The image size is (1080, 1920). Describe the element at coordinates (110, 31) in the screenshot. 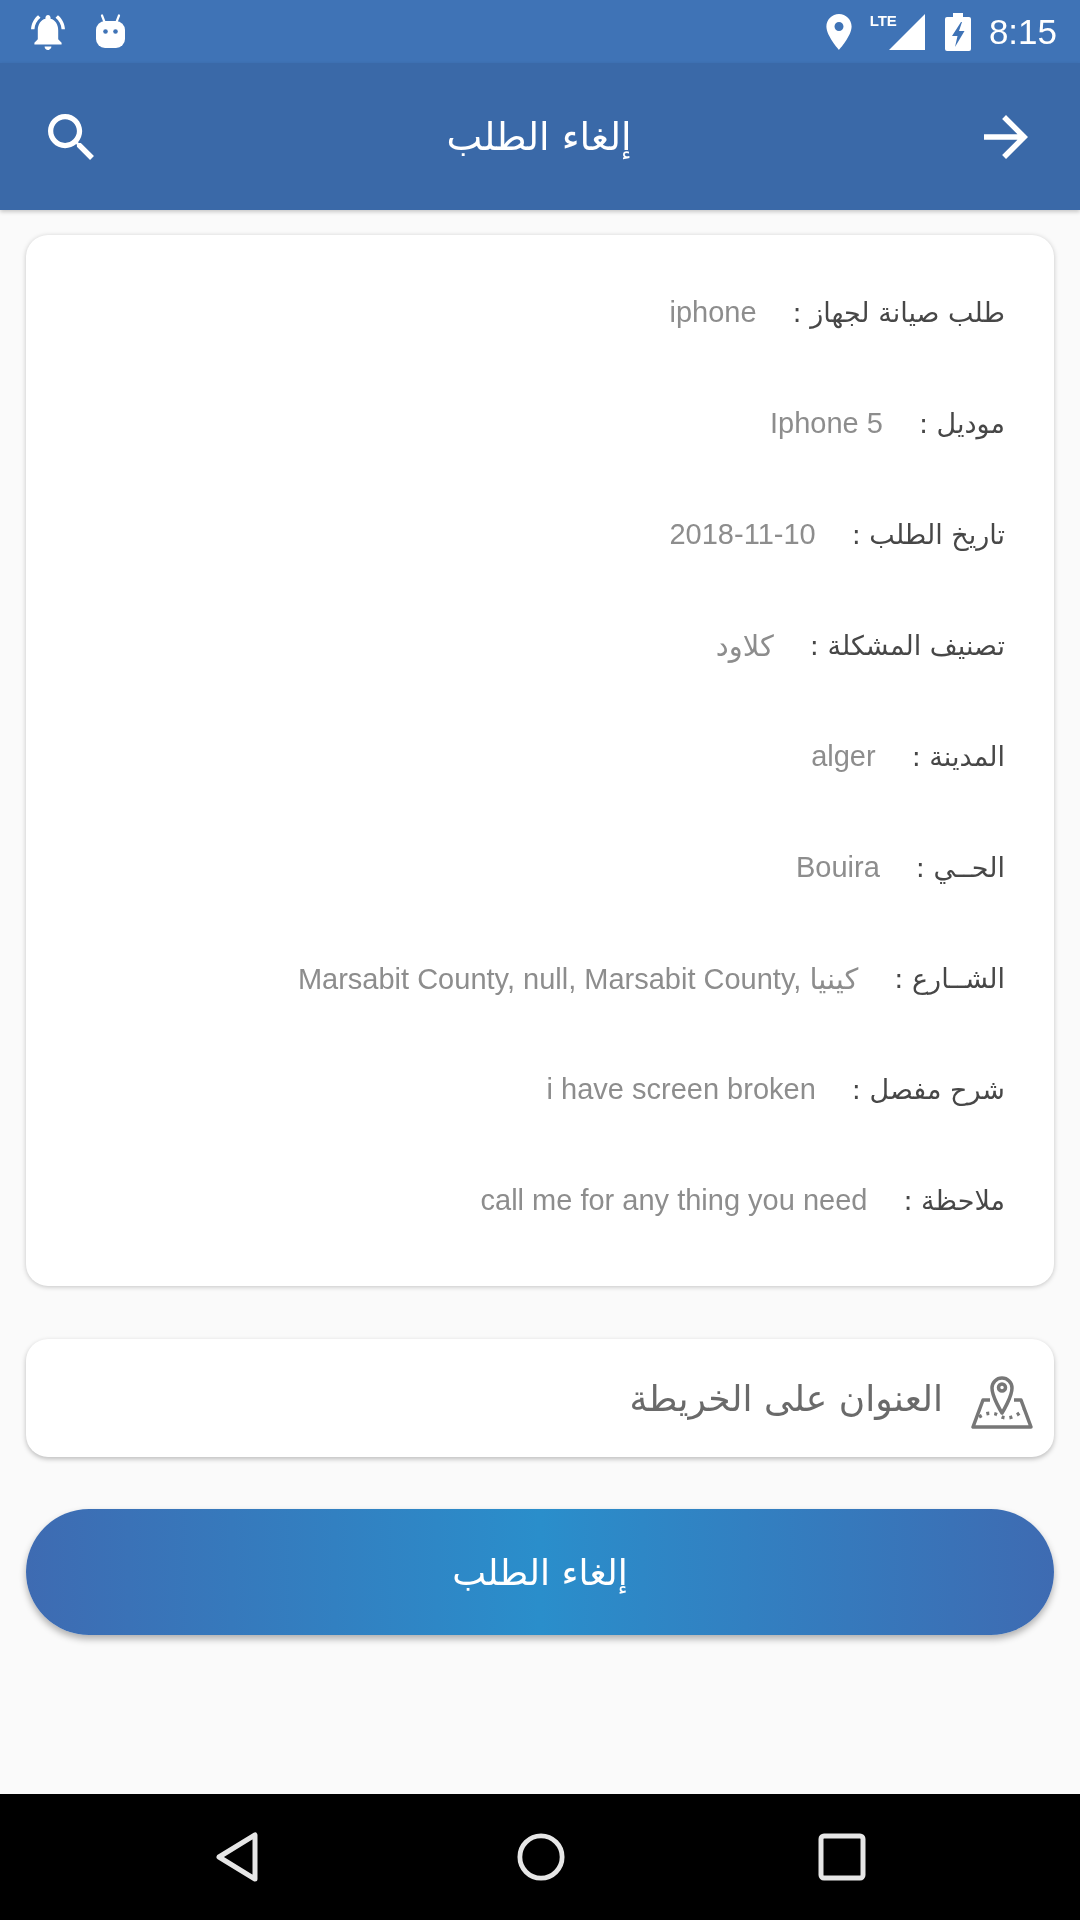

I see `android-icon` at that location.